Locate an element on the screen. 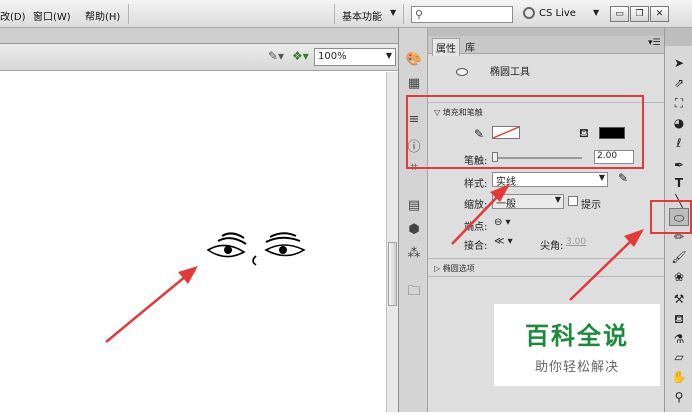 This screenshot has width=692, height=415. annotation-arrowhead is located at coordinates (500, 193).